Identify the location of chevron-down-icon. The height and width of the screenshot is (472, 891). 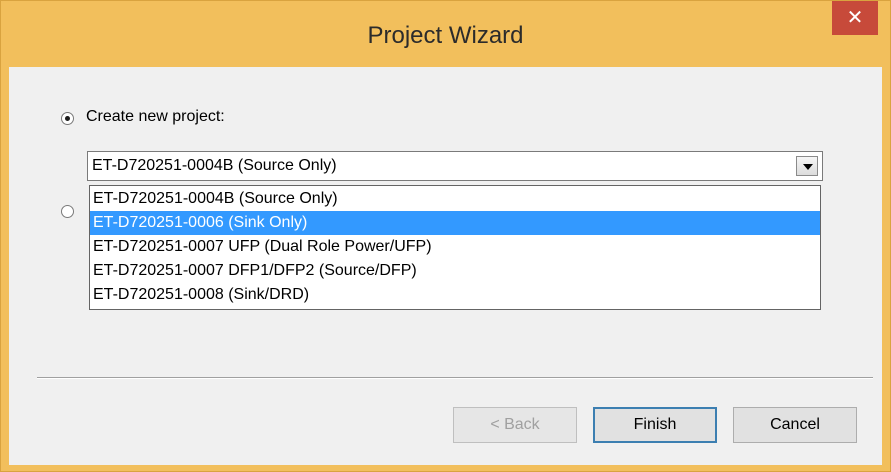
(807, 166).